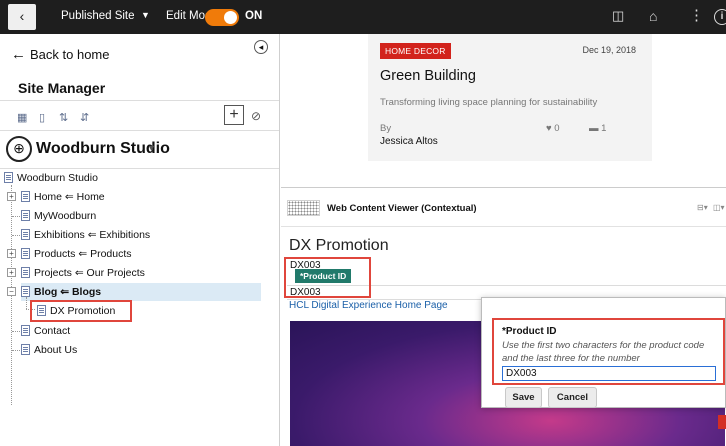 This screenshot has width=726, height=446. What do you see at coordinates (722, 422) in the screenshot?
I see `red-overlay-button` at bounding box center [722, 422].